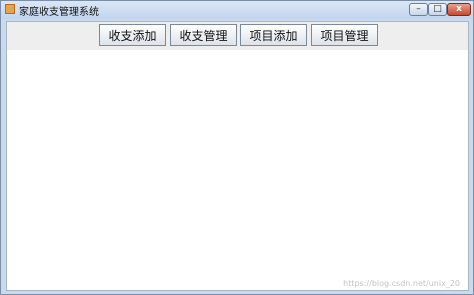 This screenshot has width=474, height=295. Describe the element at coordinates (401, 283) in the screenshot. I see `watermark: https://blog.csdn.net/unix_20` at that location.